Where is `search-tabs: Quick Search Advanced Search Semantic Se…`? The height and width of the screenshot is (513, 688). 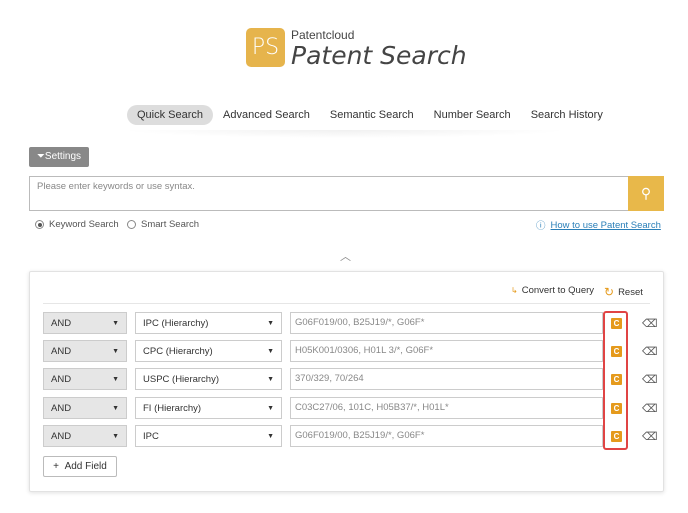
search-tabs: Quick Search Advanced Search Semantic Se… is located at coordinates (370, 115).